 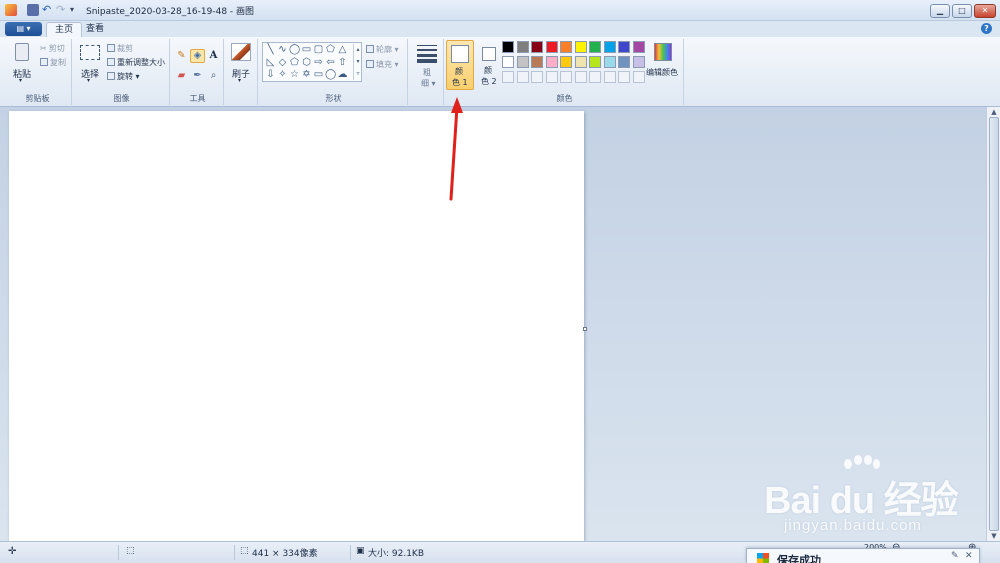 I want to click on paste-button: 粘贴 ▾, so click(x=22, y=62).